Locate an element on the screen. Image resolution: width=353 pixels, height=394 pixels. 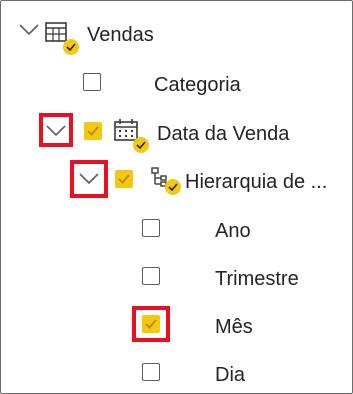
field-row-categoria: Categoria is located at coordinates (176, 82).